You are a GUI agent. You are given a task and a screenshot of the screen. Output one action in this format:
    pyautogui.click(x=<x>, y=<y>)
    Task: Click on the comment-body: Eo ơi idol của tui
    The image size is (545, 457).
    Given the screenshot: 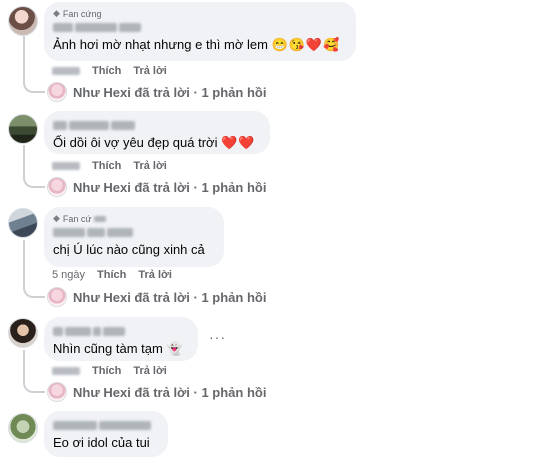 What is the action you would take?
    pyautogui.click(x=101, y=442)
    